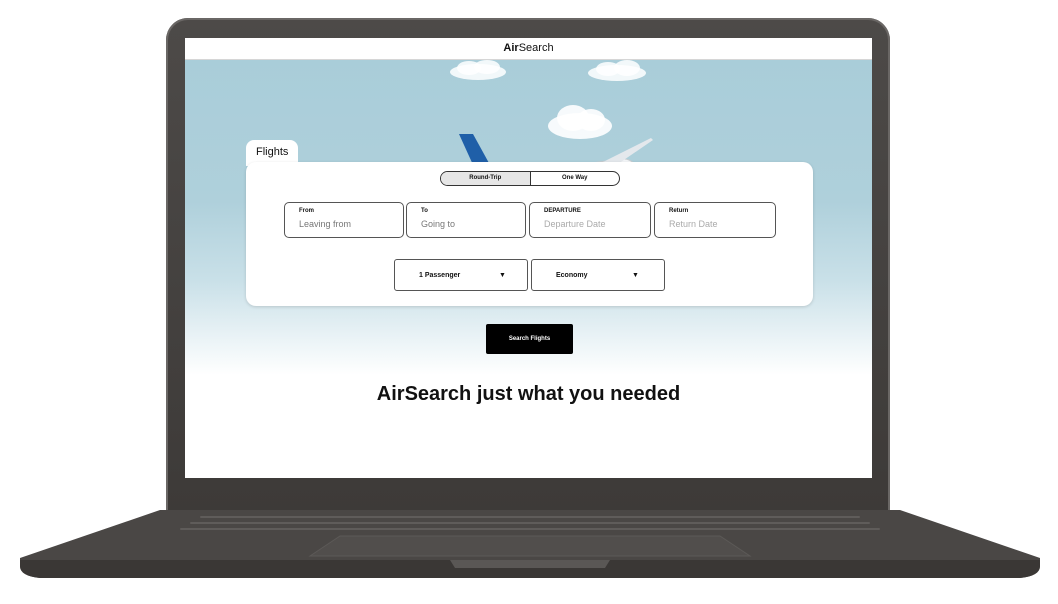  What do you see at coordinates (598, 275) in the screenshot?
I see `cabin-class-select: Economy ▼` at bounding box center [598, 275].